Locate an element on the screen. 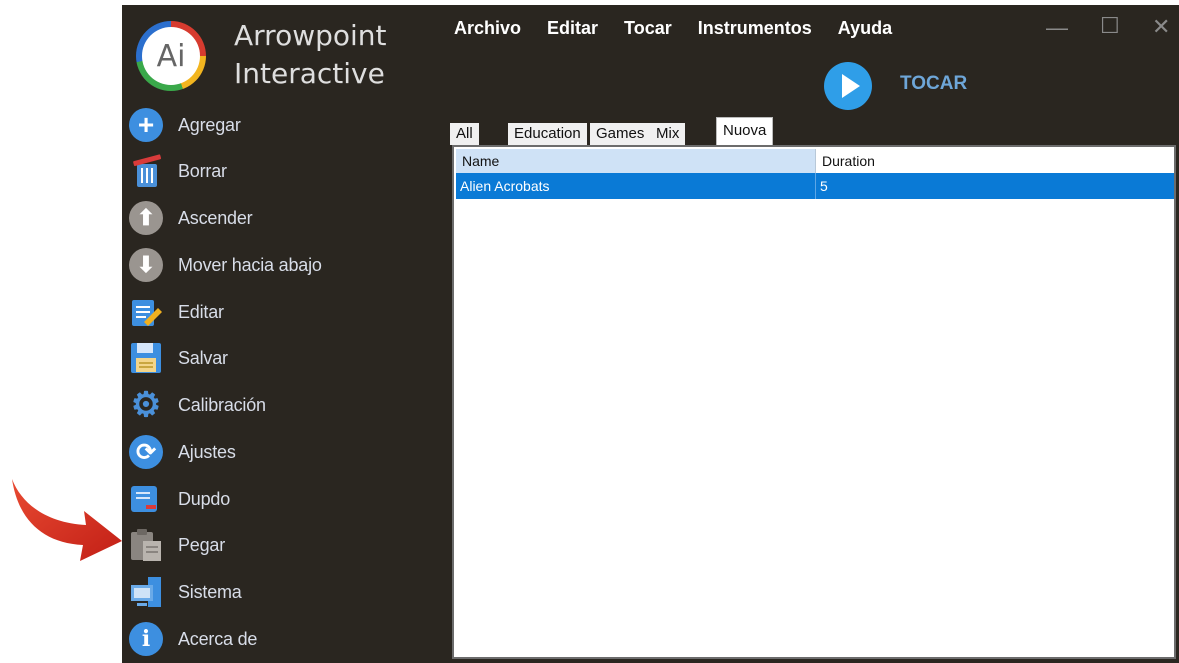 This screenshot has height=663, width=1179. paste-icon is located at coordinates (146, 545).